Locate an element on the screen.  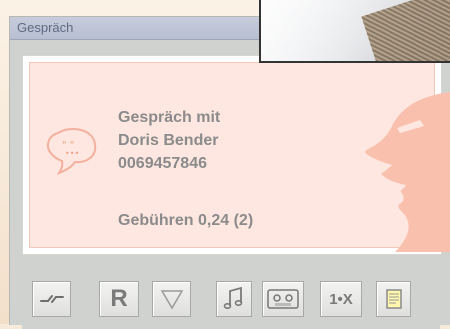
r-button: R is located at coordinates (119, 299).